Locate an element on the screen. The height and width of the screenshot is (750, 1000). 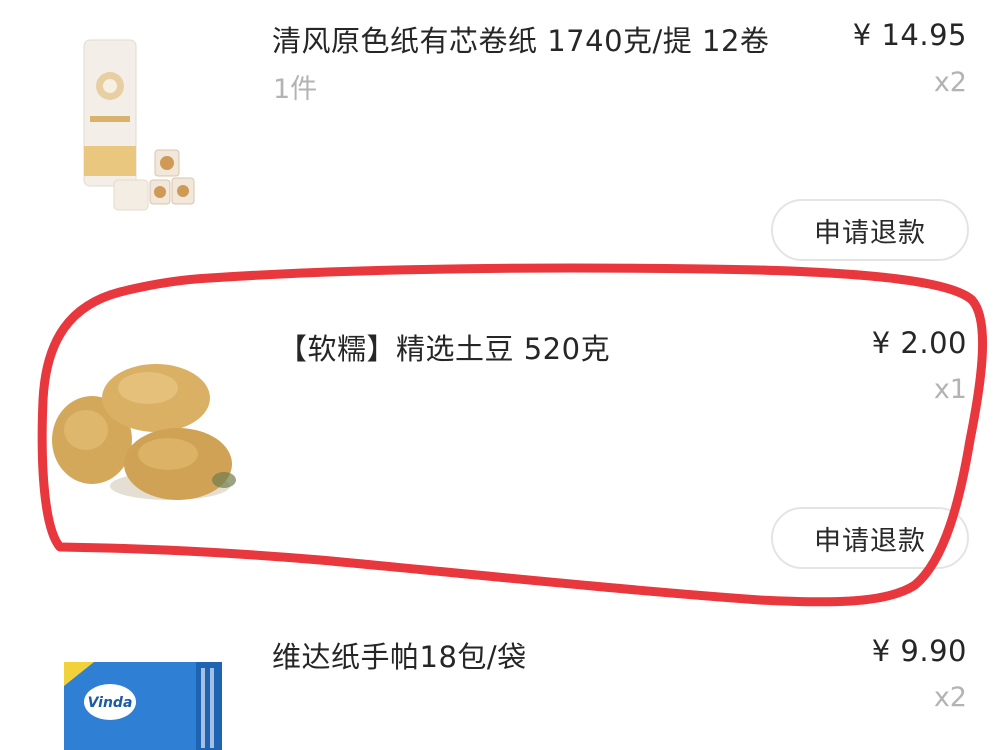
item-price: ¥ 2.00 is located at coordinates (919, 343).